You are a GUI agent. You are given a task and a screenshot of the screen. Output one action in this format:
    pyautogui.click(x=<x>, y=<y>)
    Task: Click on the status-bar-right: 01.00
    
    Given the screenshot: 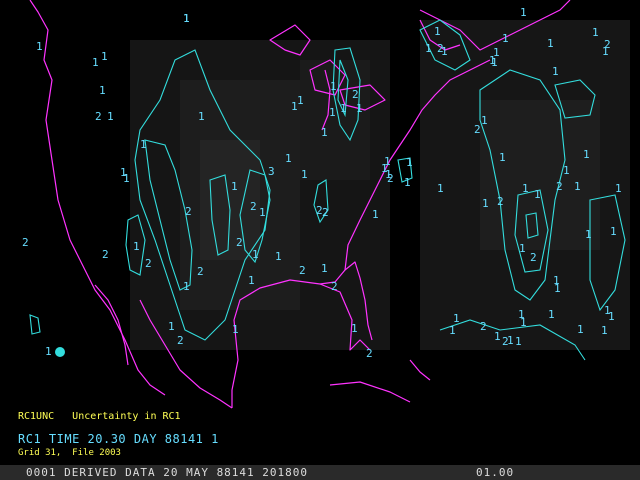 What is the action you would take?
    pyautogui.click(x=495, y=472)
    